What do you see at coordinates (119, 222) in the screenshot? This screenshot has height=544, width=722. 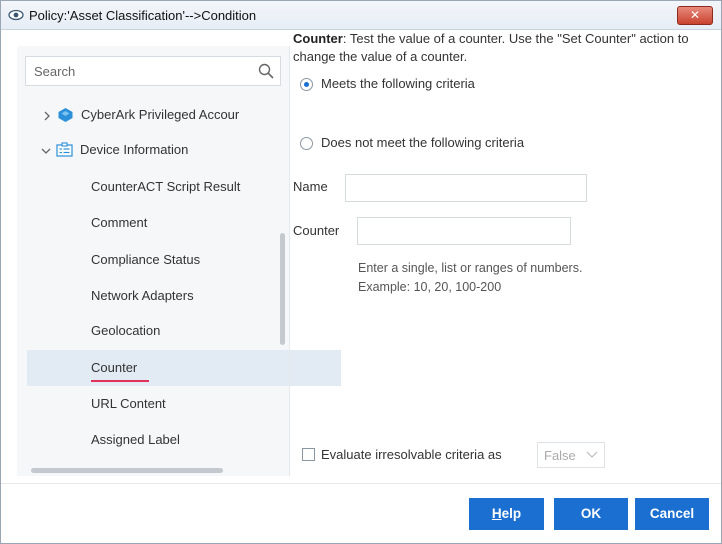 I see `tree-item-label: Comment` at bounding box center [119, 222].